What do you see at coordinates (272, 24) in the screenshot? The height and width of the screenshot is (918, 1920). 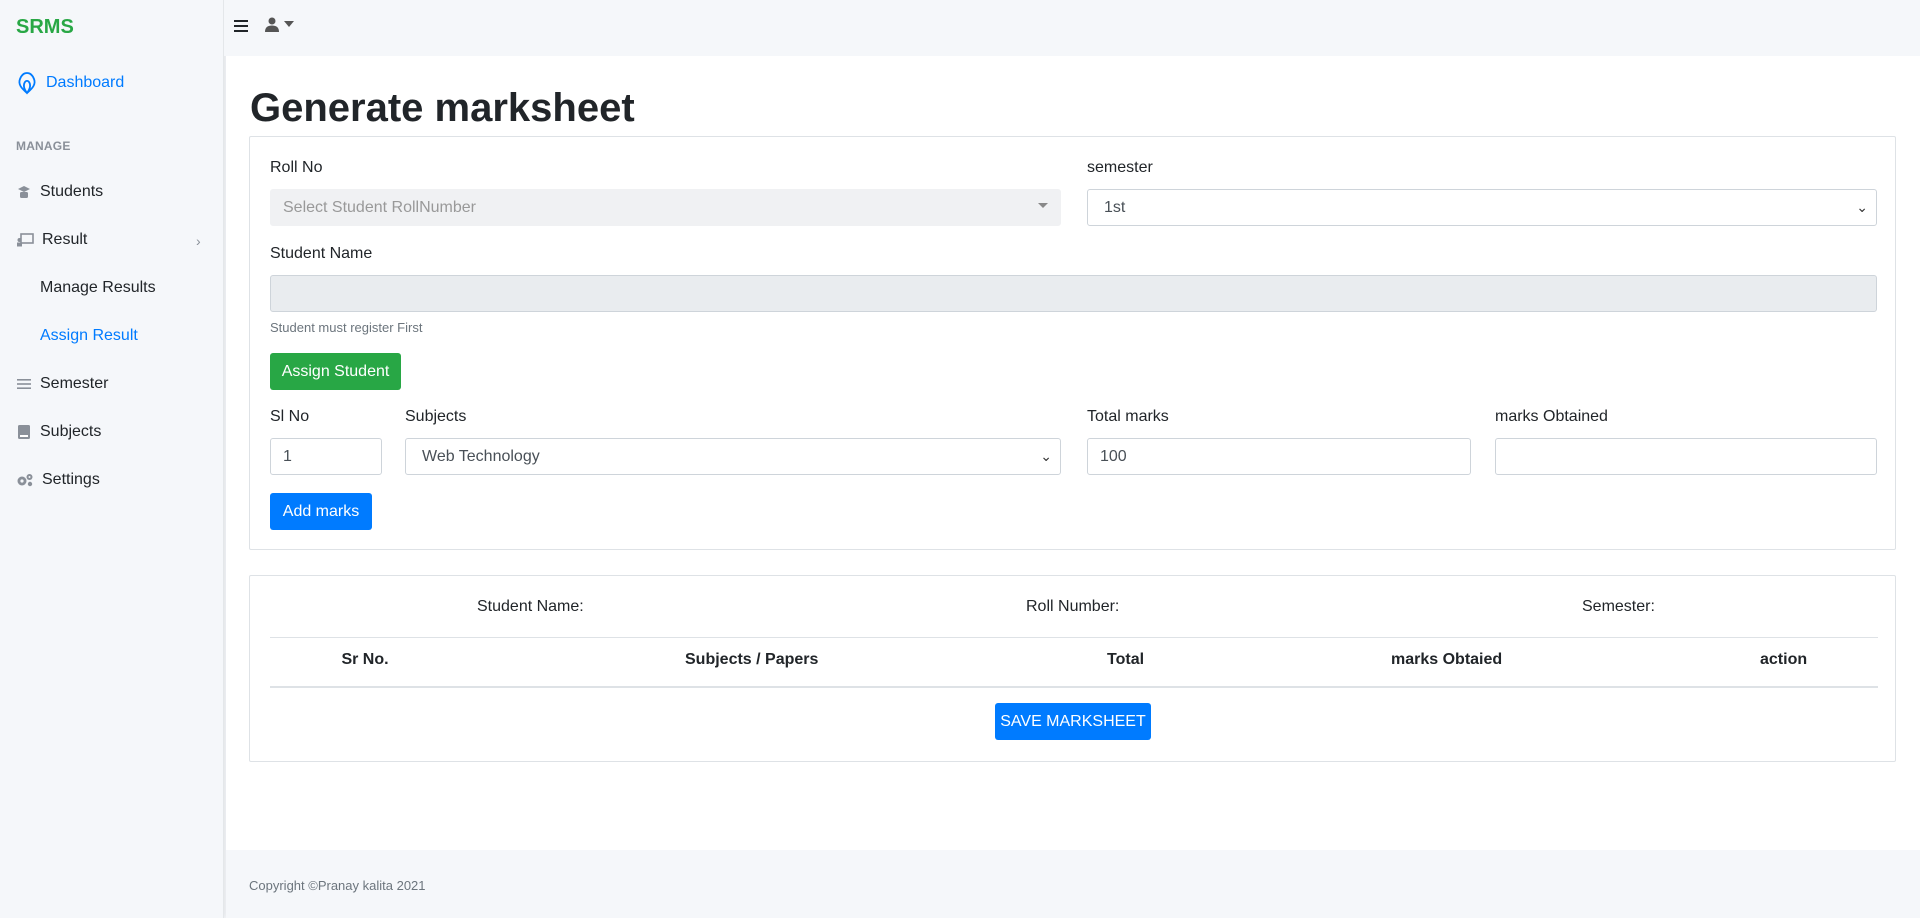 I see `user-icon` at bounding box center [272, 24].